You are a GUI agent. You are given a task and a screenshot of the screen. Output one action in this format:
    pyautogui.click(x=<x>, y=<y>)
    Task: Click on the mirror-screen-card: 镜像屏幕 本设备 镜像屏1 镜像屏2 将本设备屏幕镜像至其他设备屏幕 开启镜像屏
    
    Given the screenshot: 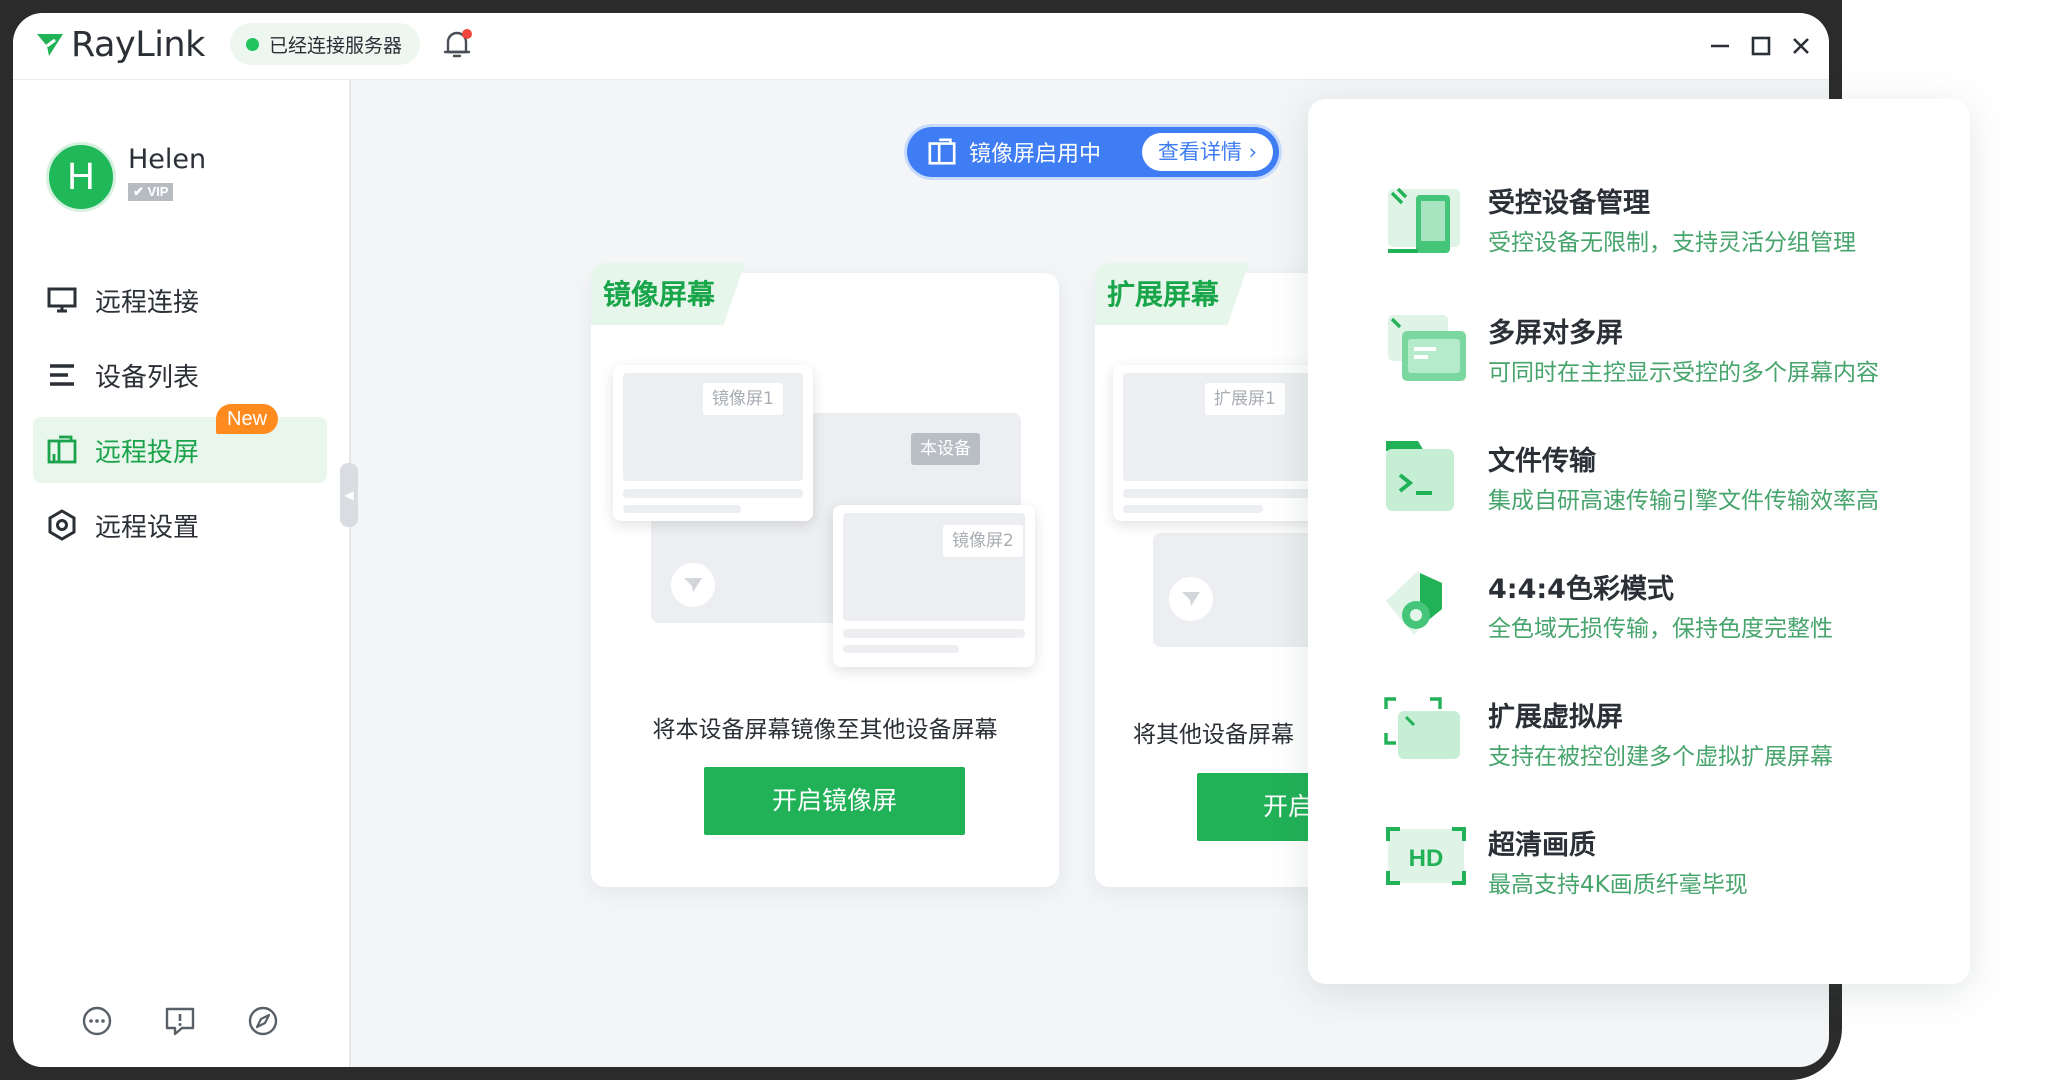 What is the action you would take?
    pyautogui.click(x=825, y=575)
    